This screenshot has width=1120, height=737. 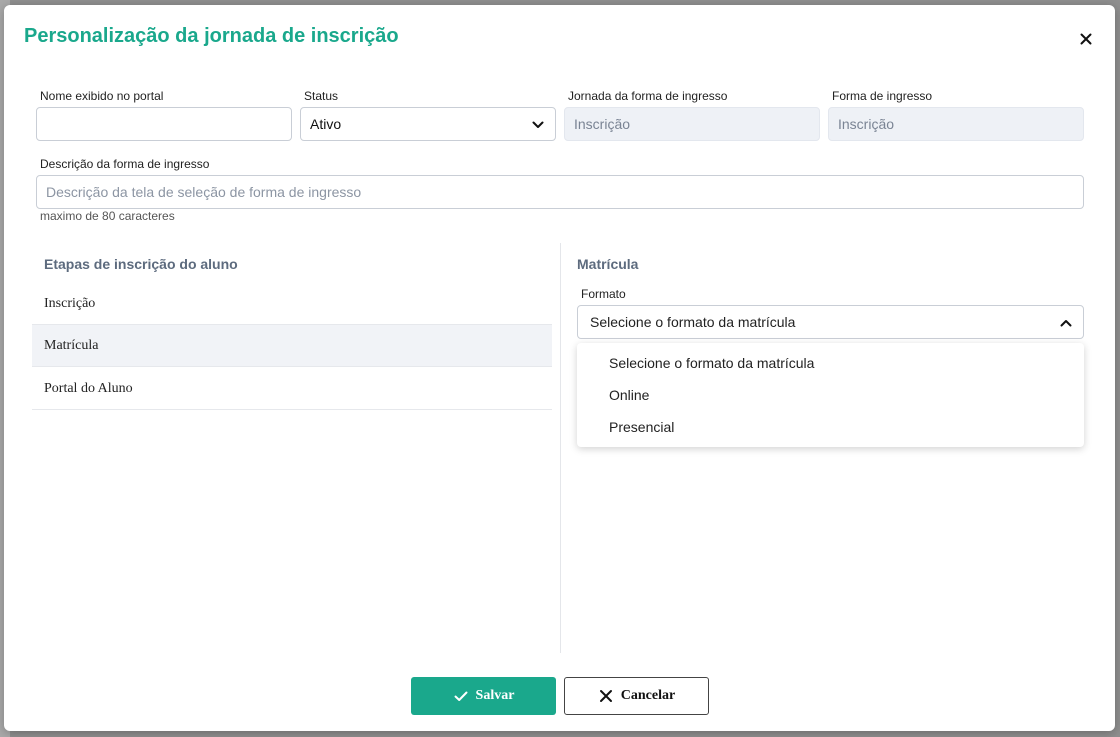 I want to click on portal-name-input, so click(x=164, y=124).